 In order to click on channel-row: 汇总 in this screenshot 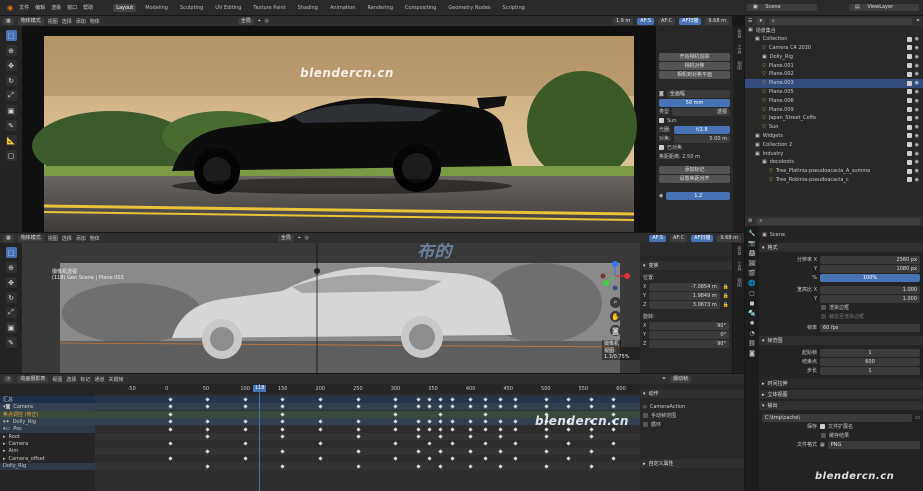, I will do `click(47, 400)`.